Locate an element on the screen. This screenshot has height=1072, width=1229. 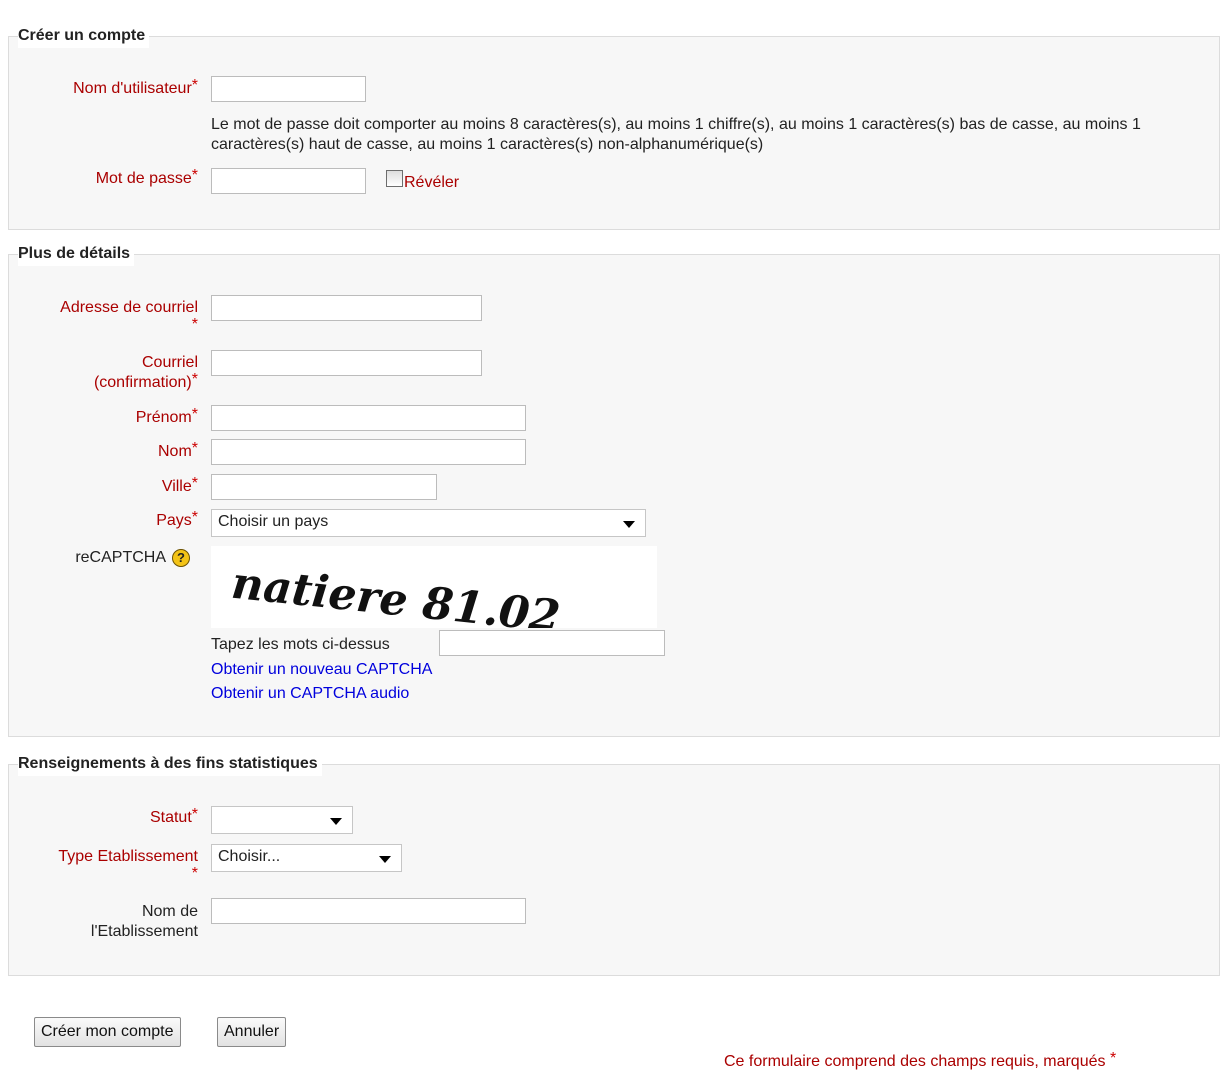
audio-captcha-link: Obtenir un CAPTCHA audio is located at coordinates (310, 694).